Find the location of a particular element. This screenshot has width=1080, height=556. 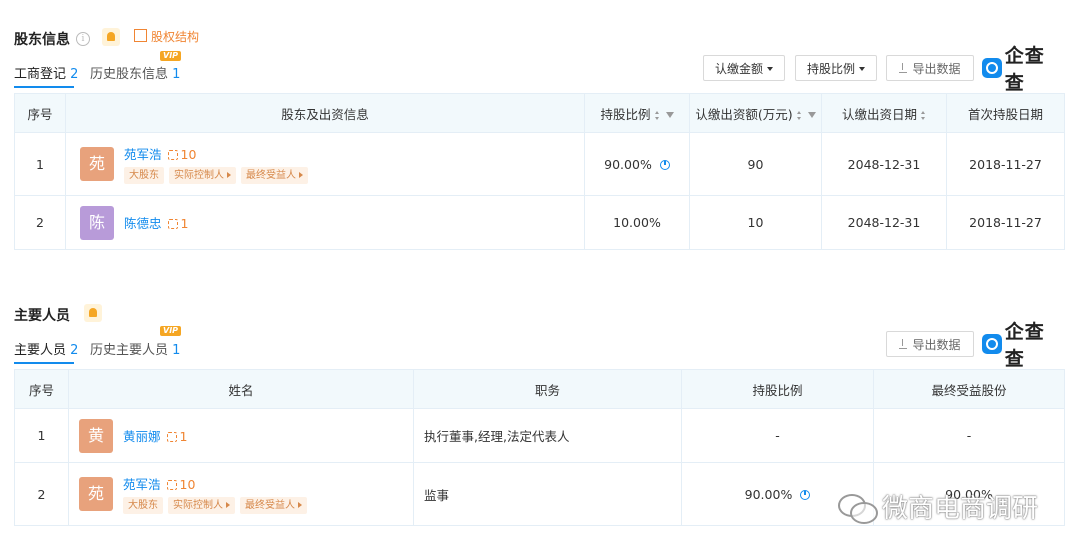

col-benefit: 最终受益股份 is located at coordinates (969, 389).